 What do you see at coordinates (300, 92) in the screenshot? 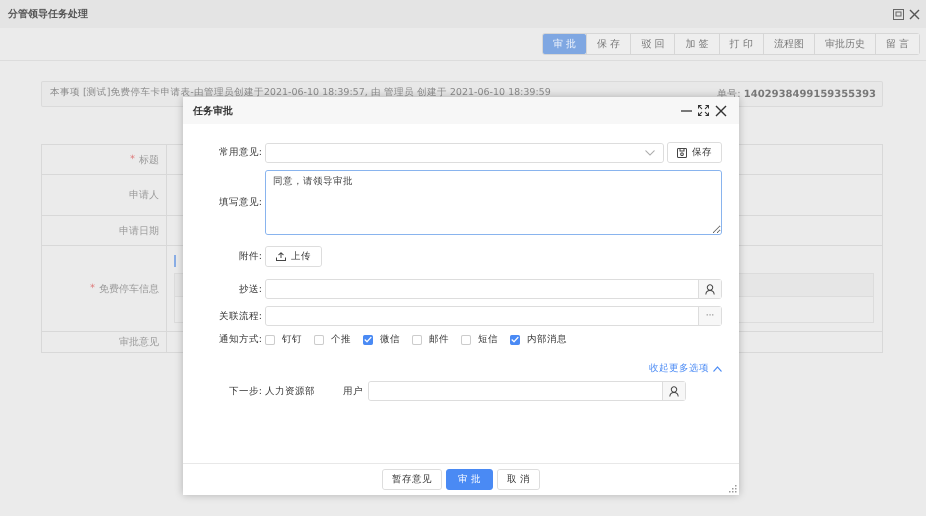
I see `info-text: 本事项 [测试]免费停车卡申请表-由管理员创建于2021-06-10 18:39:57, 由 管理员 创建于 2021-06-10 18:39:59` at bounding box center [300, 92].